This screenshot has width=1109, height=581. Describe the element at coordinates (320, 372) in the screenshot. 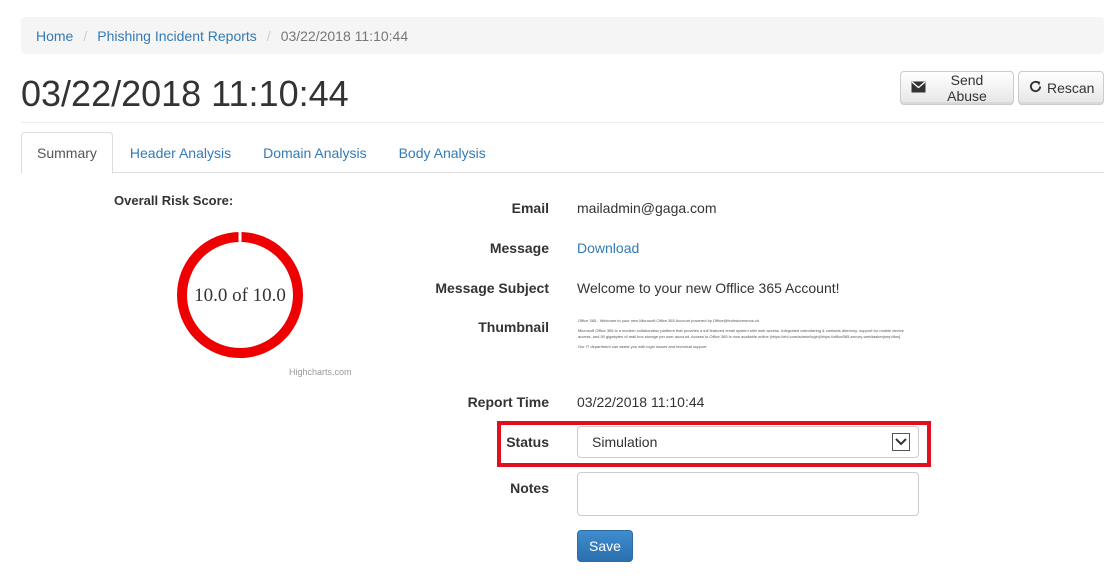

I see `highcharts-credit-link: Highcharts.com` at that location.